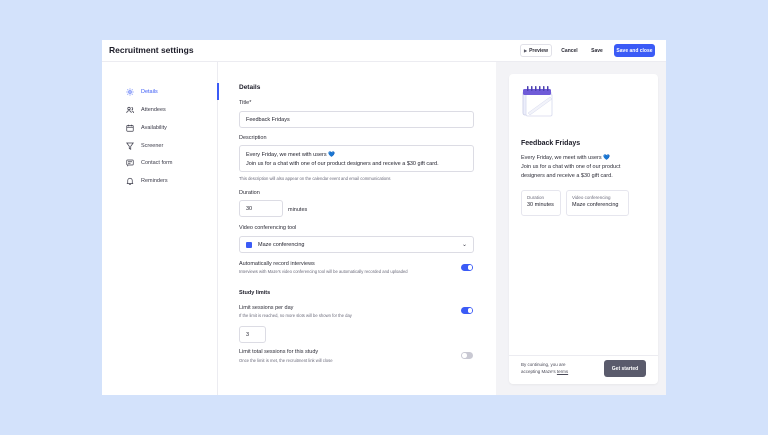 The image size is (768, 435). I want to click on preview-title: Feedback Fridays, so click(551, 143).